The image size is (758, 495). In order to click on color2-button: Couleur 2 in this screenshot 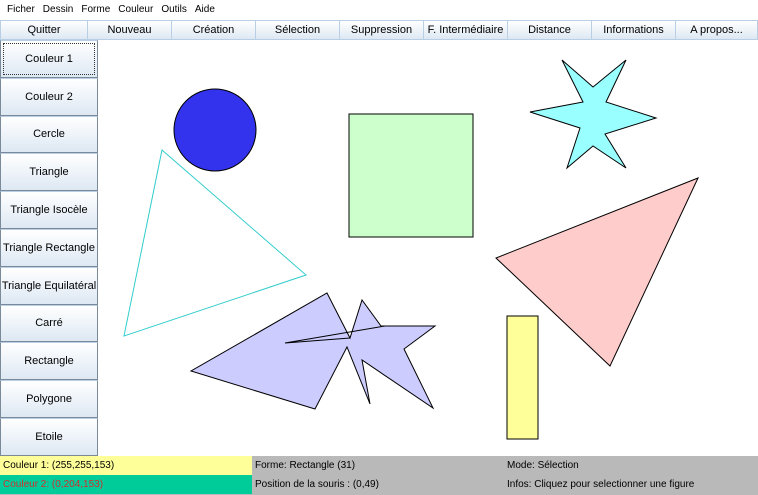, I will do `click(49, 96)`.